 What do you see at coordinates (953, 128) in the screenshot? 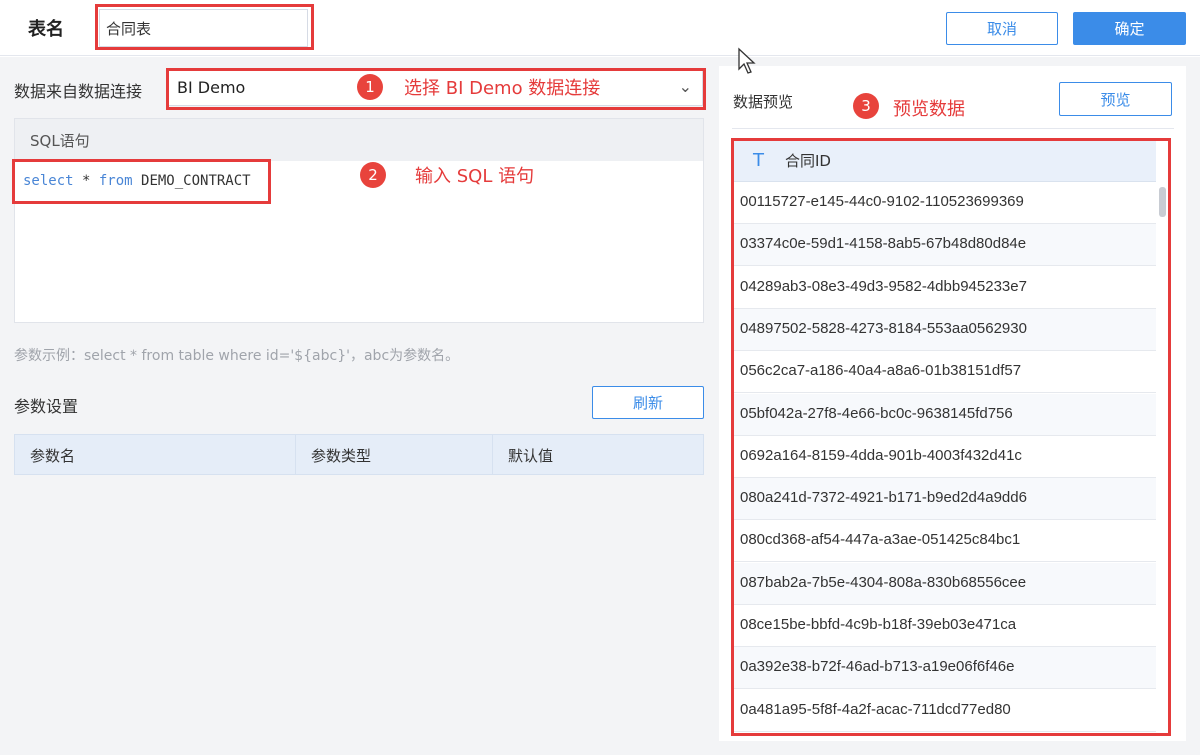
I see `preview-divider` at bounding box center [953, 128].